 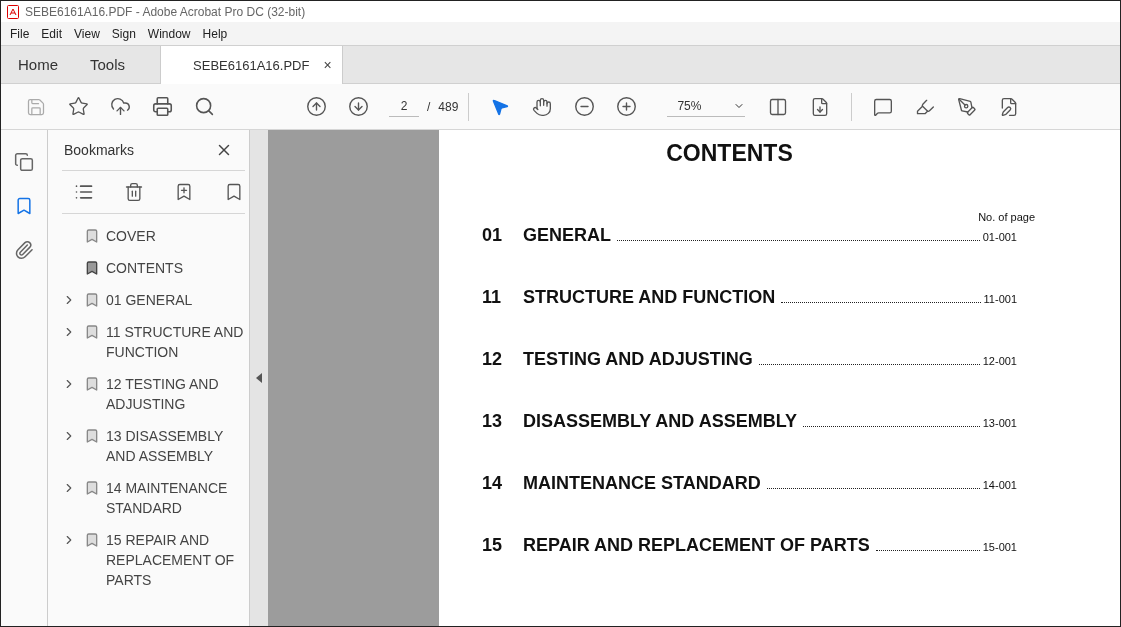 I want to click on bookmark-item: 15 REPAIR AND REPLACEMENT OF PARTS, so click(x=175, y=560).